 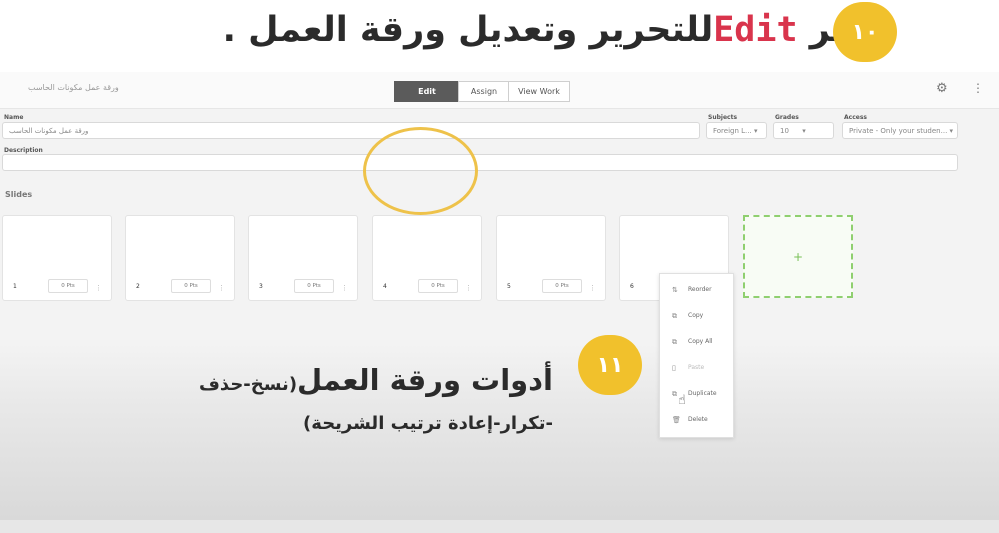 What do you see at coordinates (138, 286) in the screenshot?
I see `slide-number: 2` at bounding box center [138, 286].